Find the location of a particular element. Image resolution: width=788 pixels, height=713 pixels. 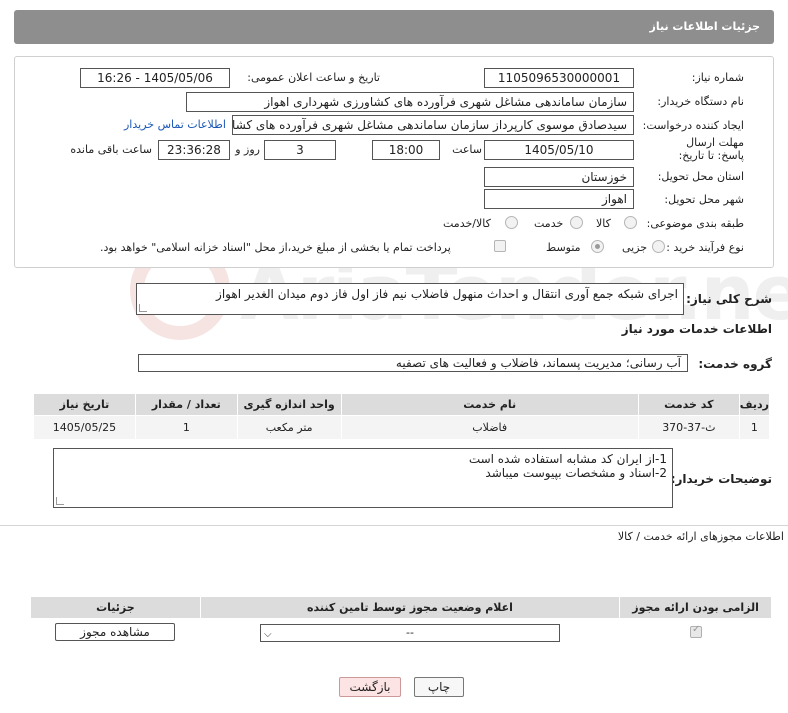

process-label: نوع فرآیند خرید : is located at coordinates (705, 247).